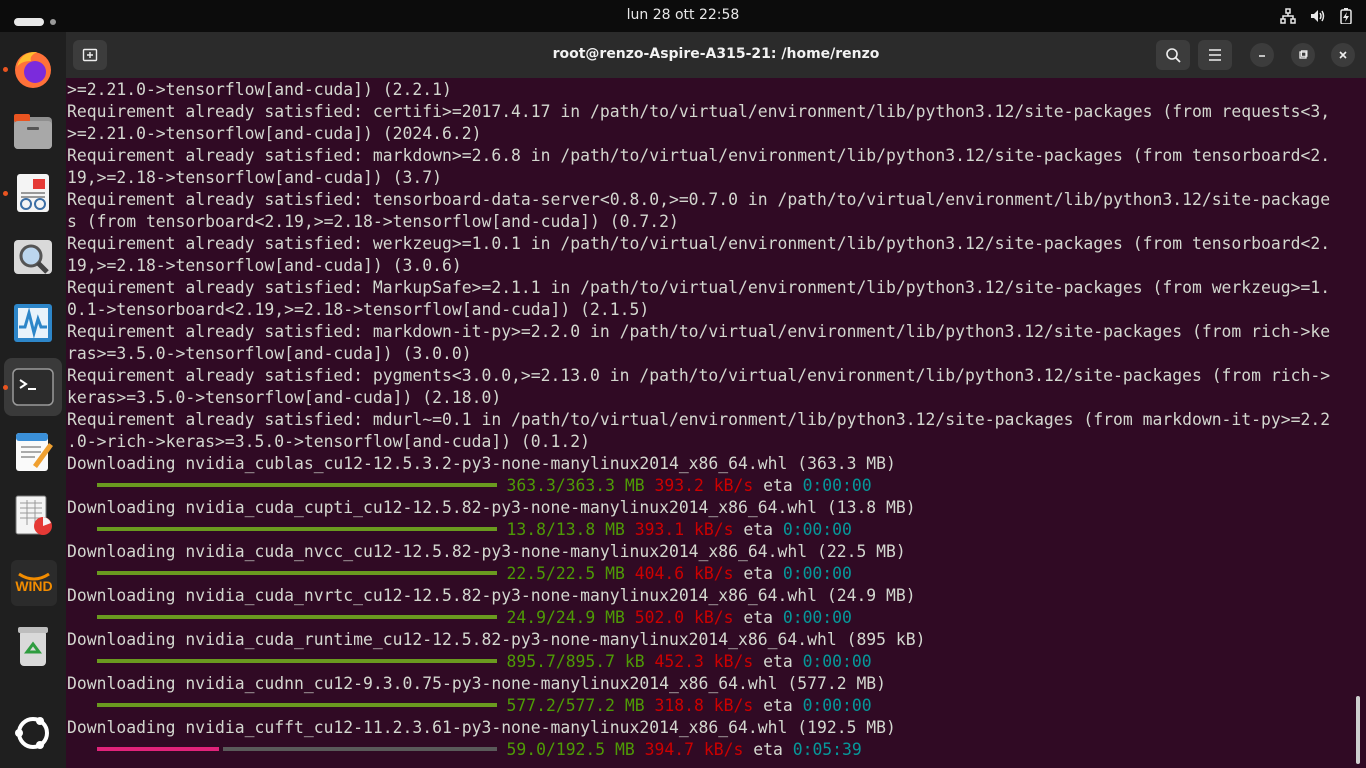 This screenshot has height=768, width=1366. Describe the element at coordinates (565, 617) in the screenshot. I see `download-size: 24.9/24.9 MB` at that location.